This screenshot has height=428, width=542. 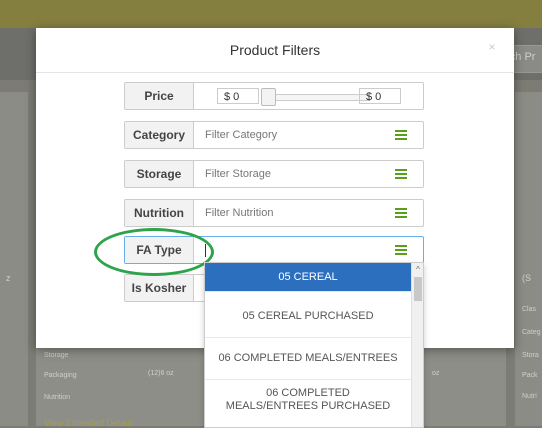 I want to click on scroll-up-icon: ^, so click(x=417, y=269).